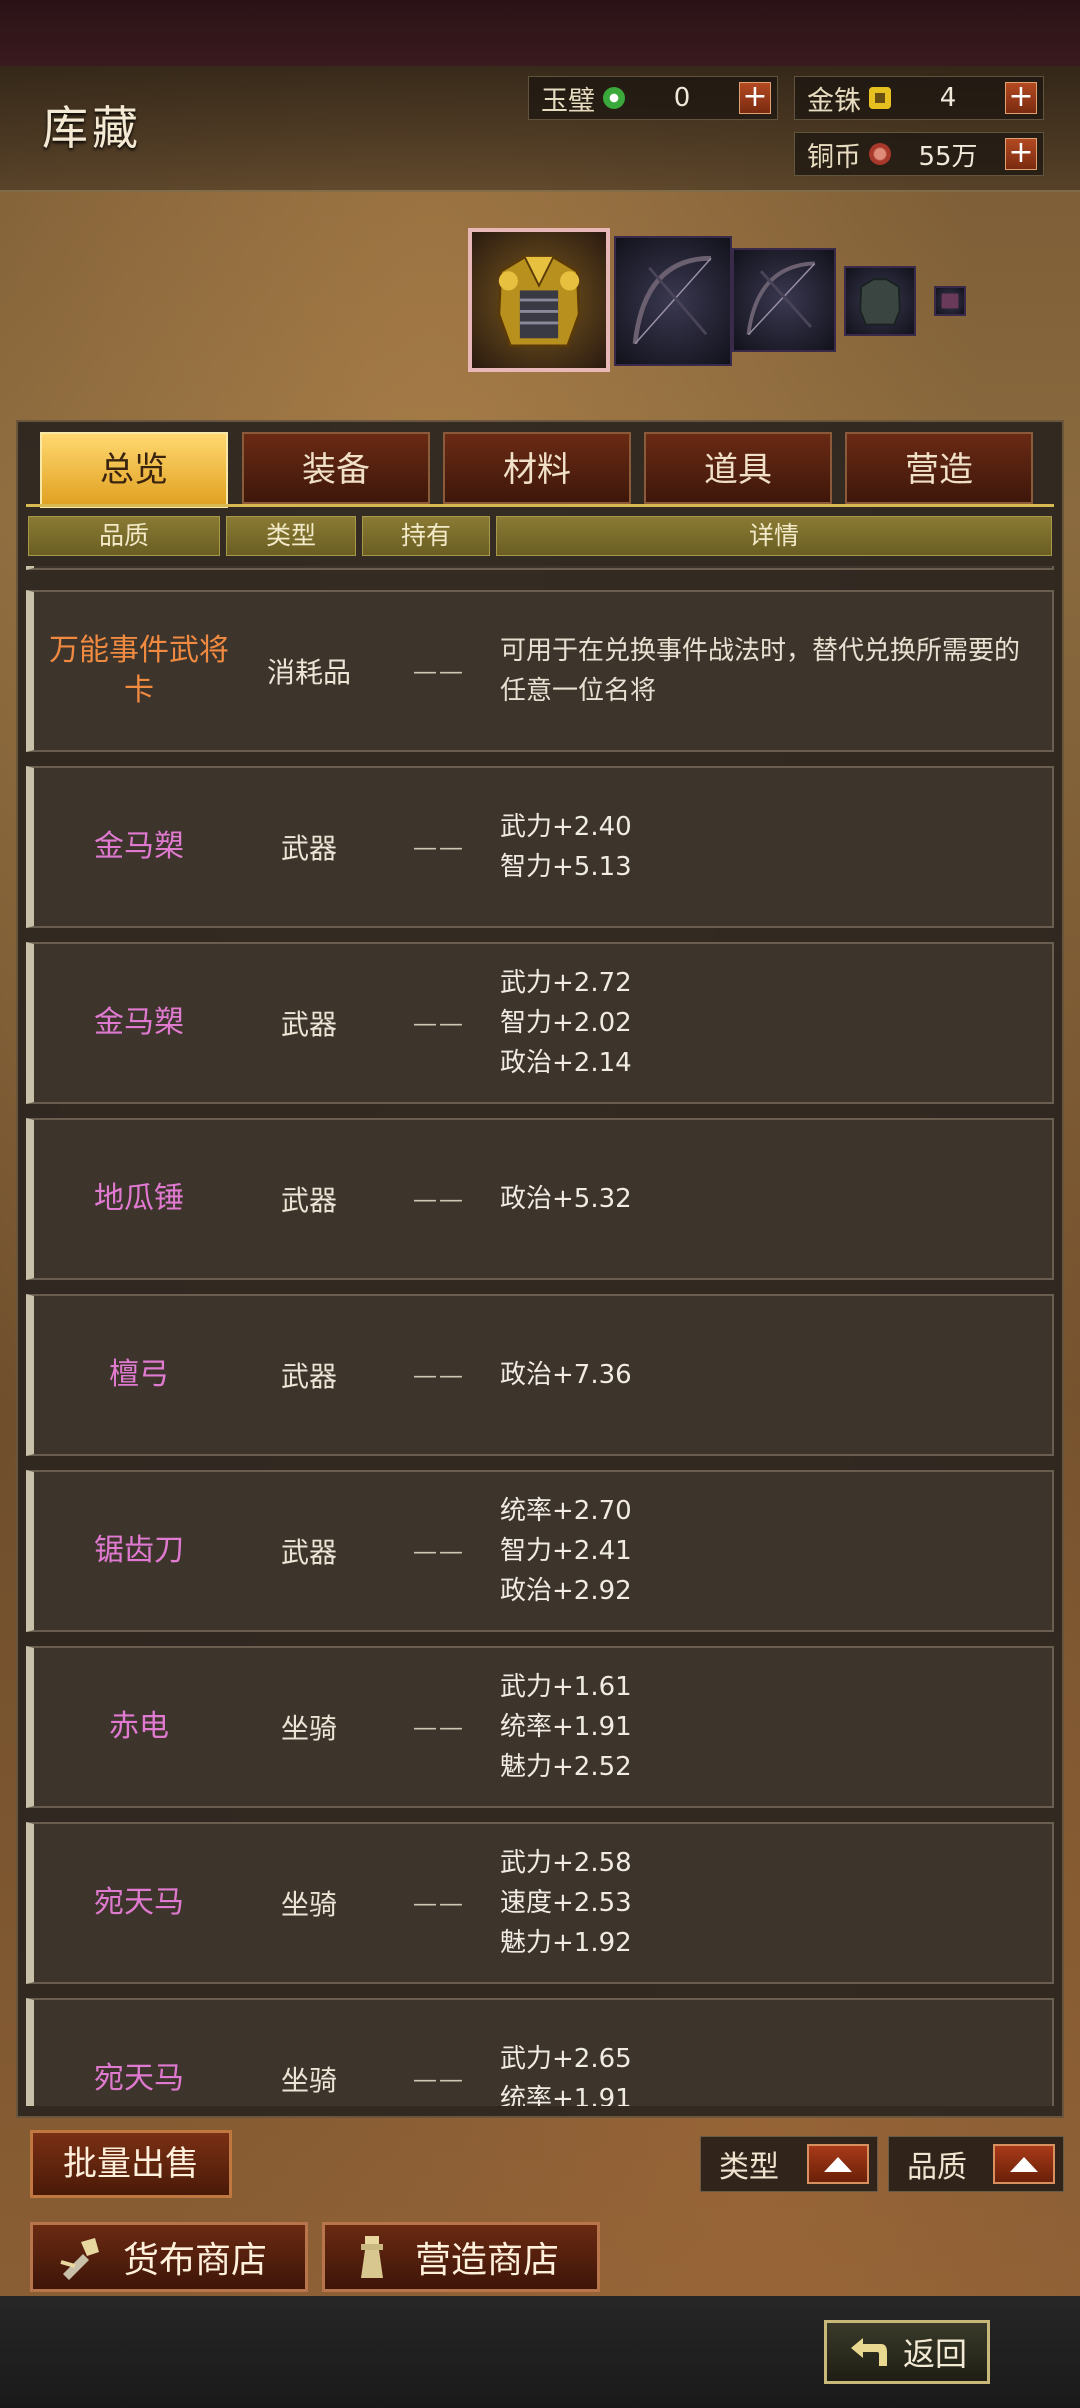 This screenshot has height=2408, width=1080. Describe the element at coordinates (139, 670) in the screenshot. I see `item-name: 万能事件武将卡` at that location.